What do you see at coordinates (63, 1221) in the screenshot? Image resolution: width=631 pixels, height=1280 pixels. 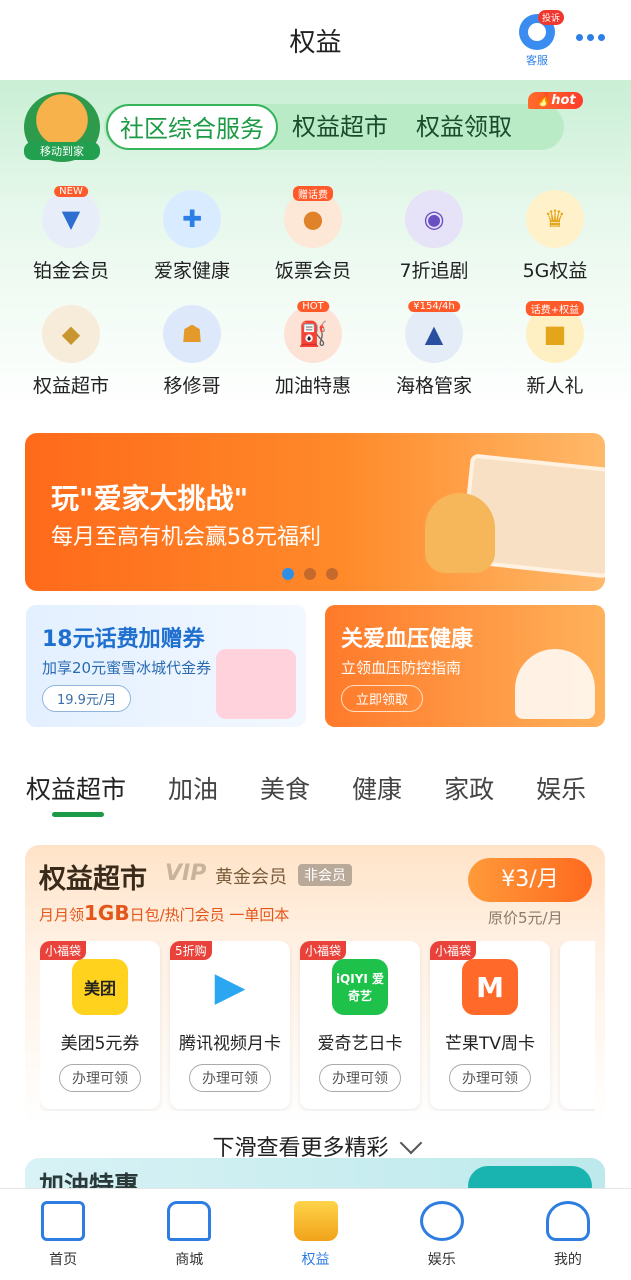 I see `home-icon` at bounding box center [63, 1221].